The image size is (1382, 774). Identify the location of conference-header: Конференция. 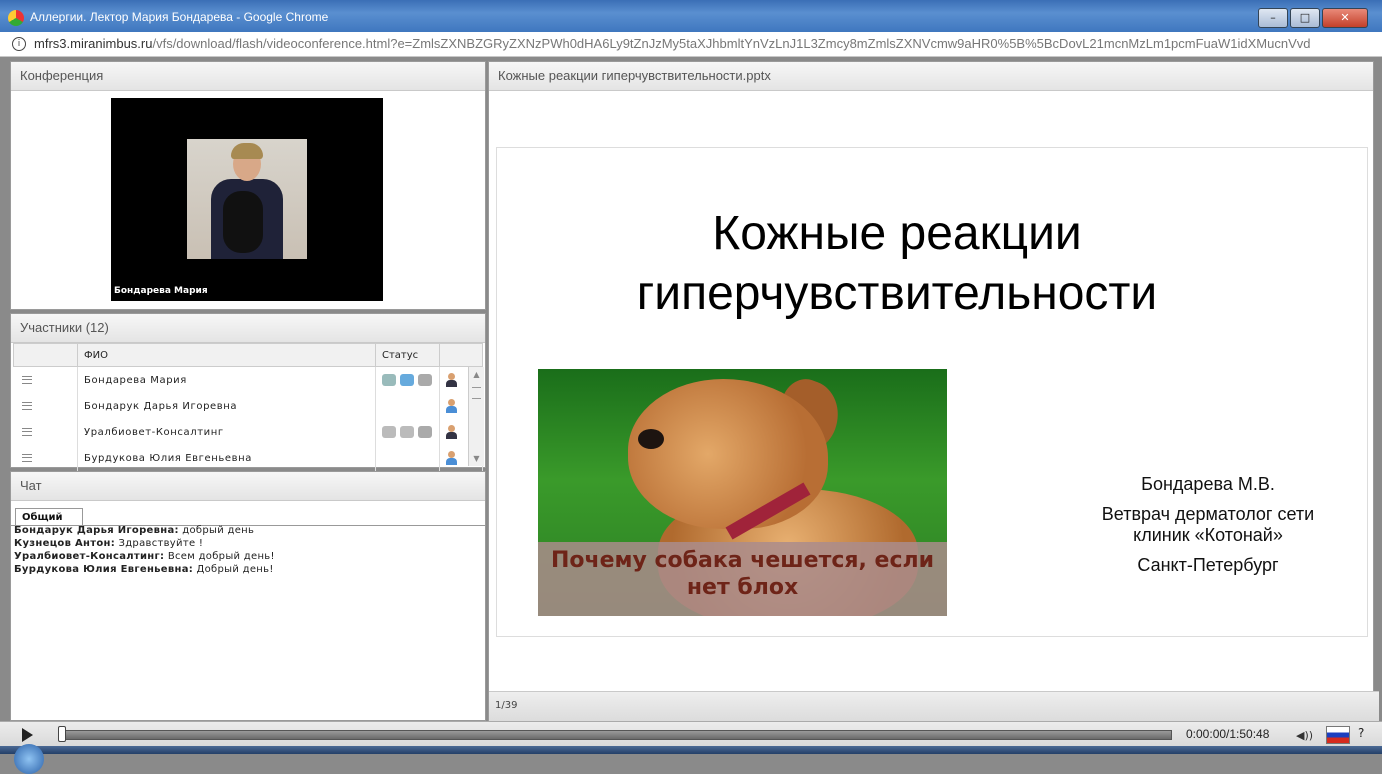
(248, 76).